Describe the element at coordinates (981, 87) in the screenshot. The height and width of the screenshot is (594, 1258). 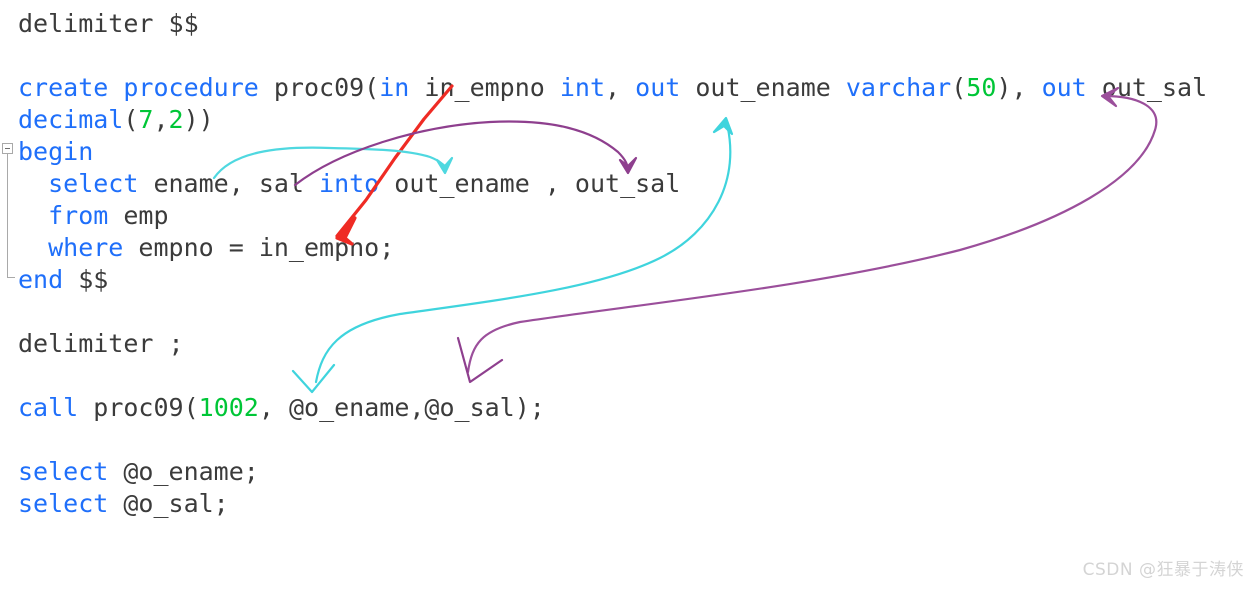
I see `code-token: 50` at that location.